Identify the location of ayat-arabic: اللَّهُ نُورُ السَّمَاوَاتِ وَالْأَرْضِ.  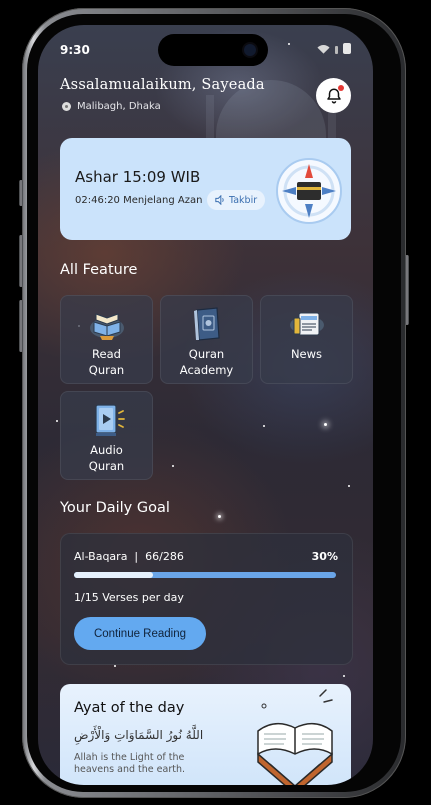
(139, 735).